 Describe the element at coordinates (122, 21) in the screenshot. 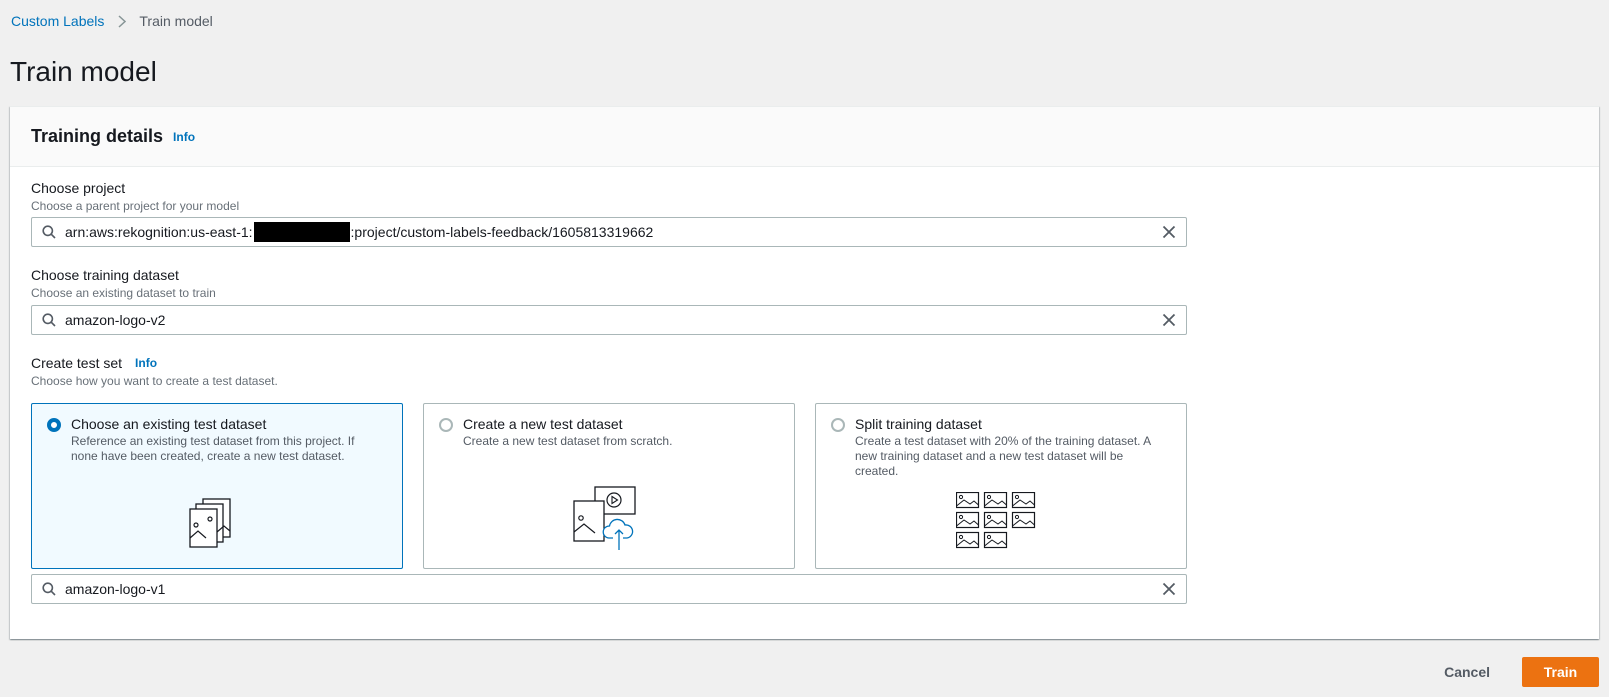

I see `chevron-right-icon` at that location.